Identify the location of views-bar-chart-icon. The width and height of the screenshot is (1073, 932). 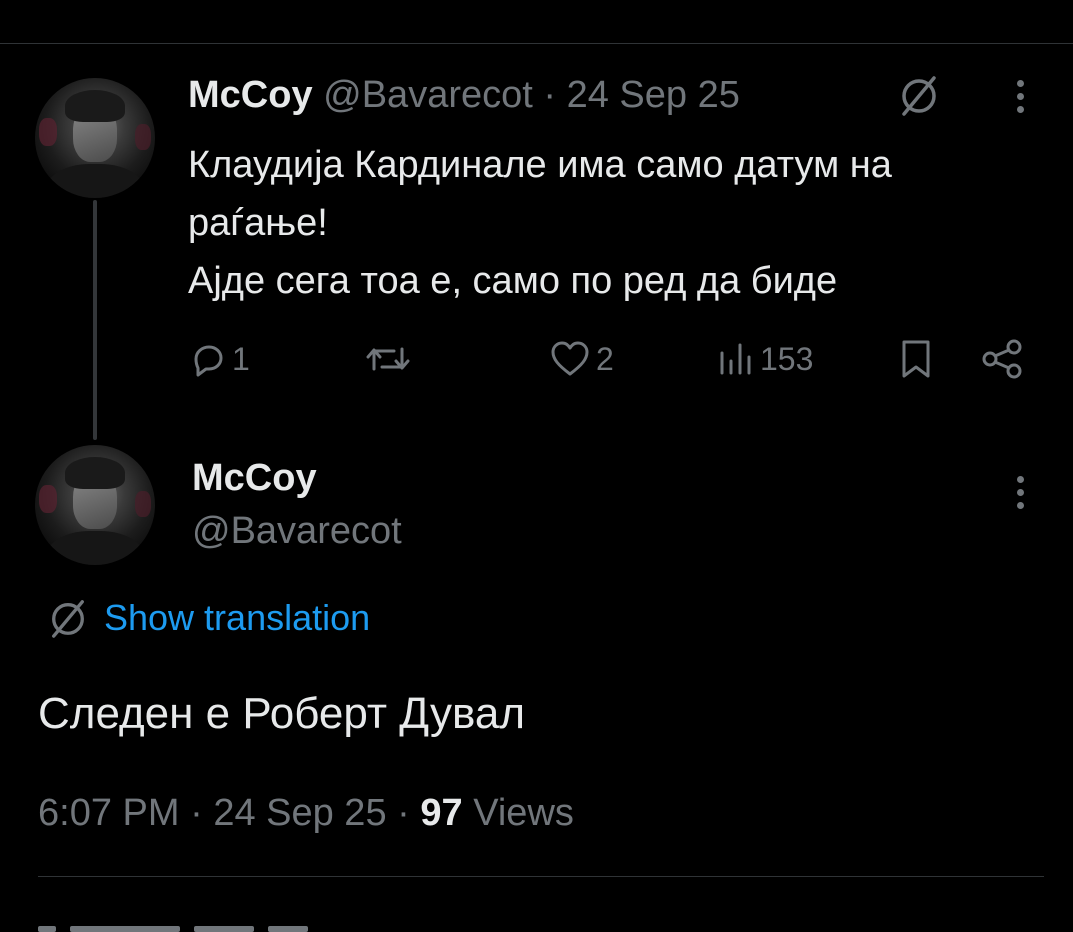
(735, 359).